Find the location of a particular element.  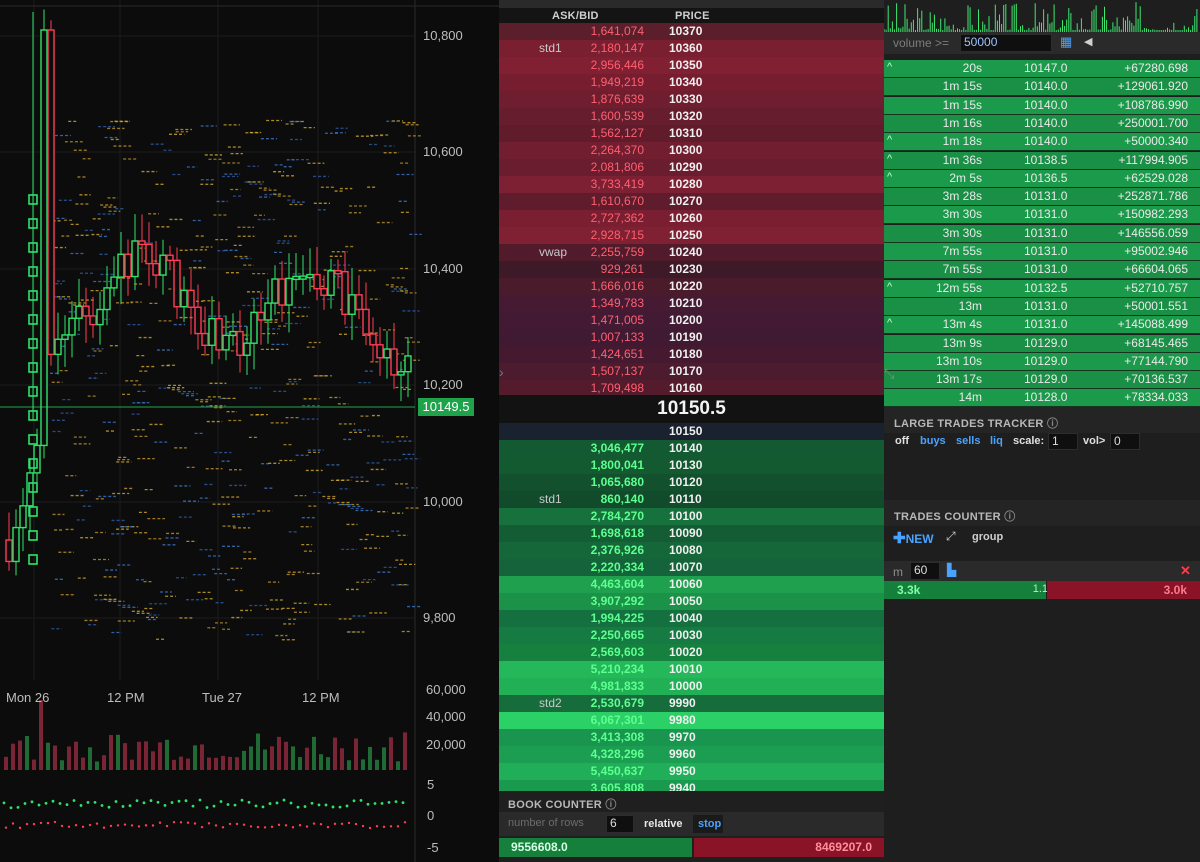

bid-row: 4,463,604 10060 is located at coordinates (691, 584).